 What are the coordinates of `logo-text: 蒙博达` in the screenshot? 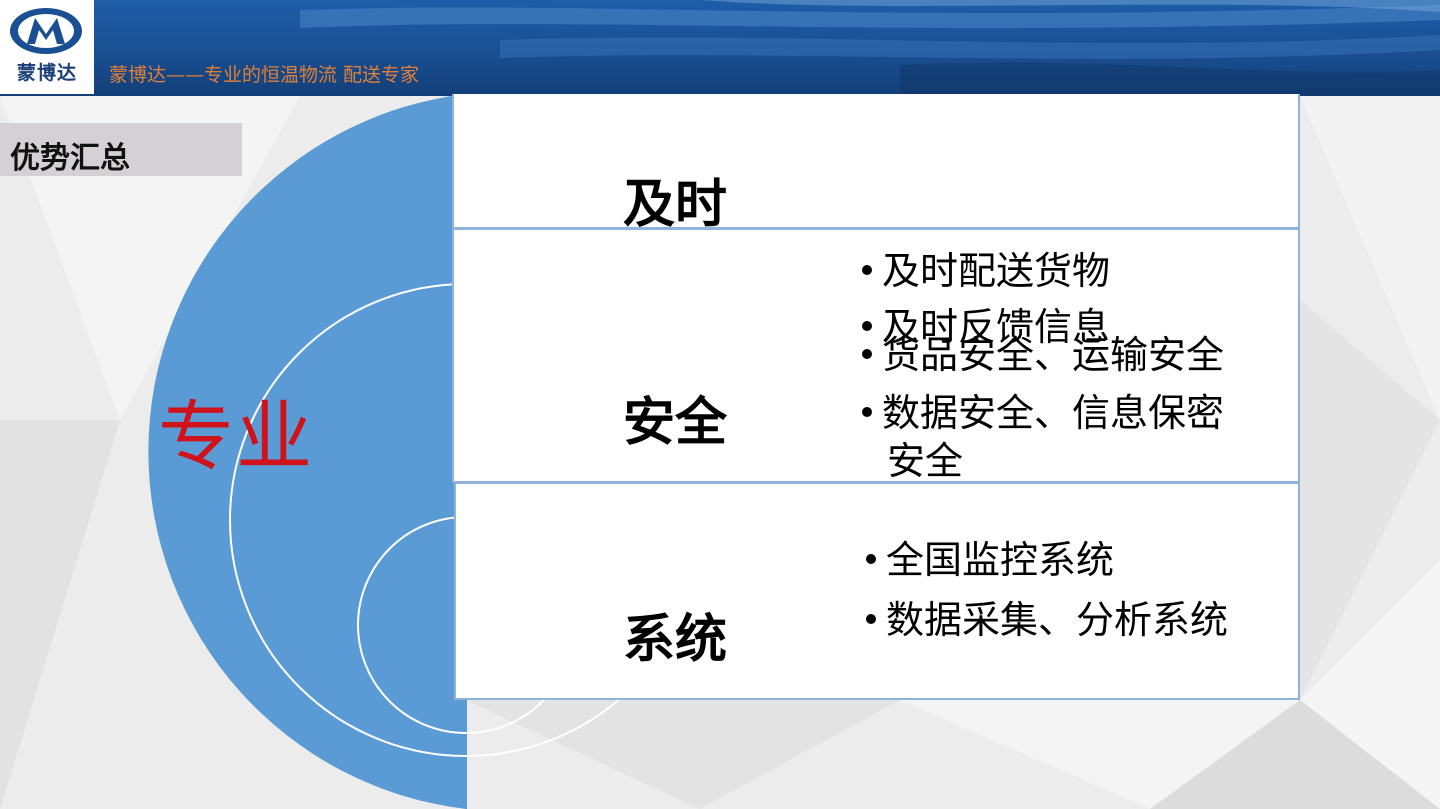 It's located at (46, 73).